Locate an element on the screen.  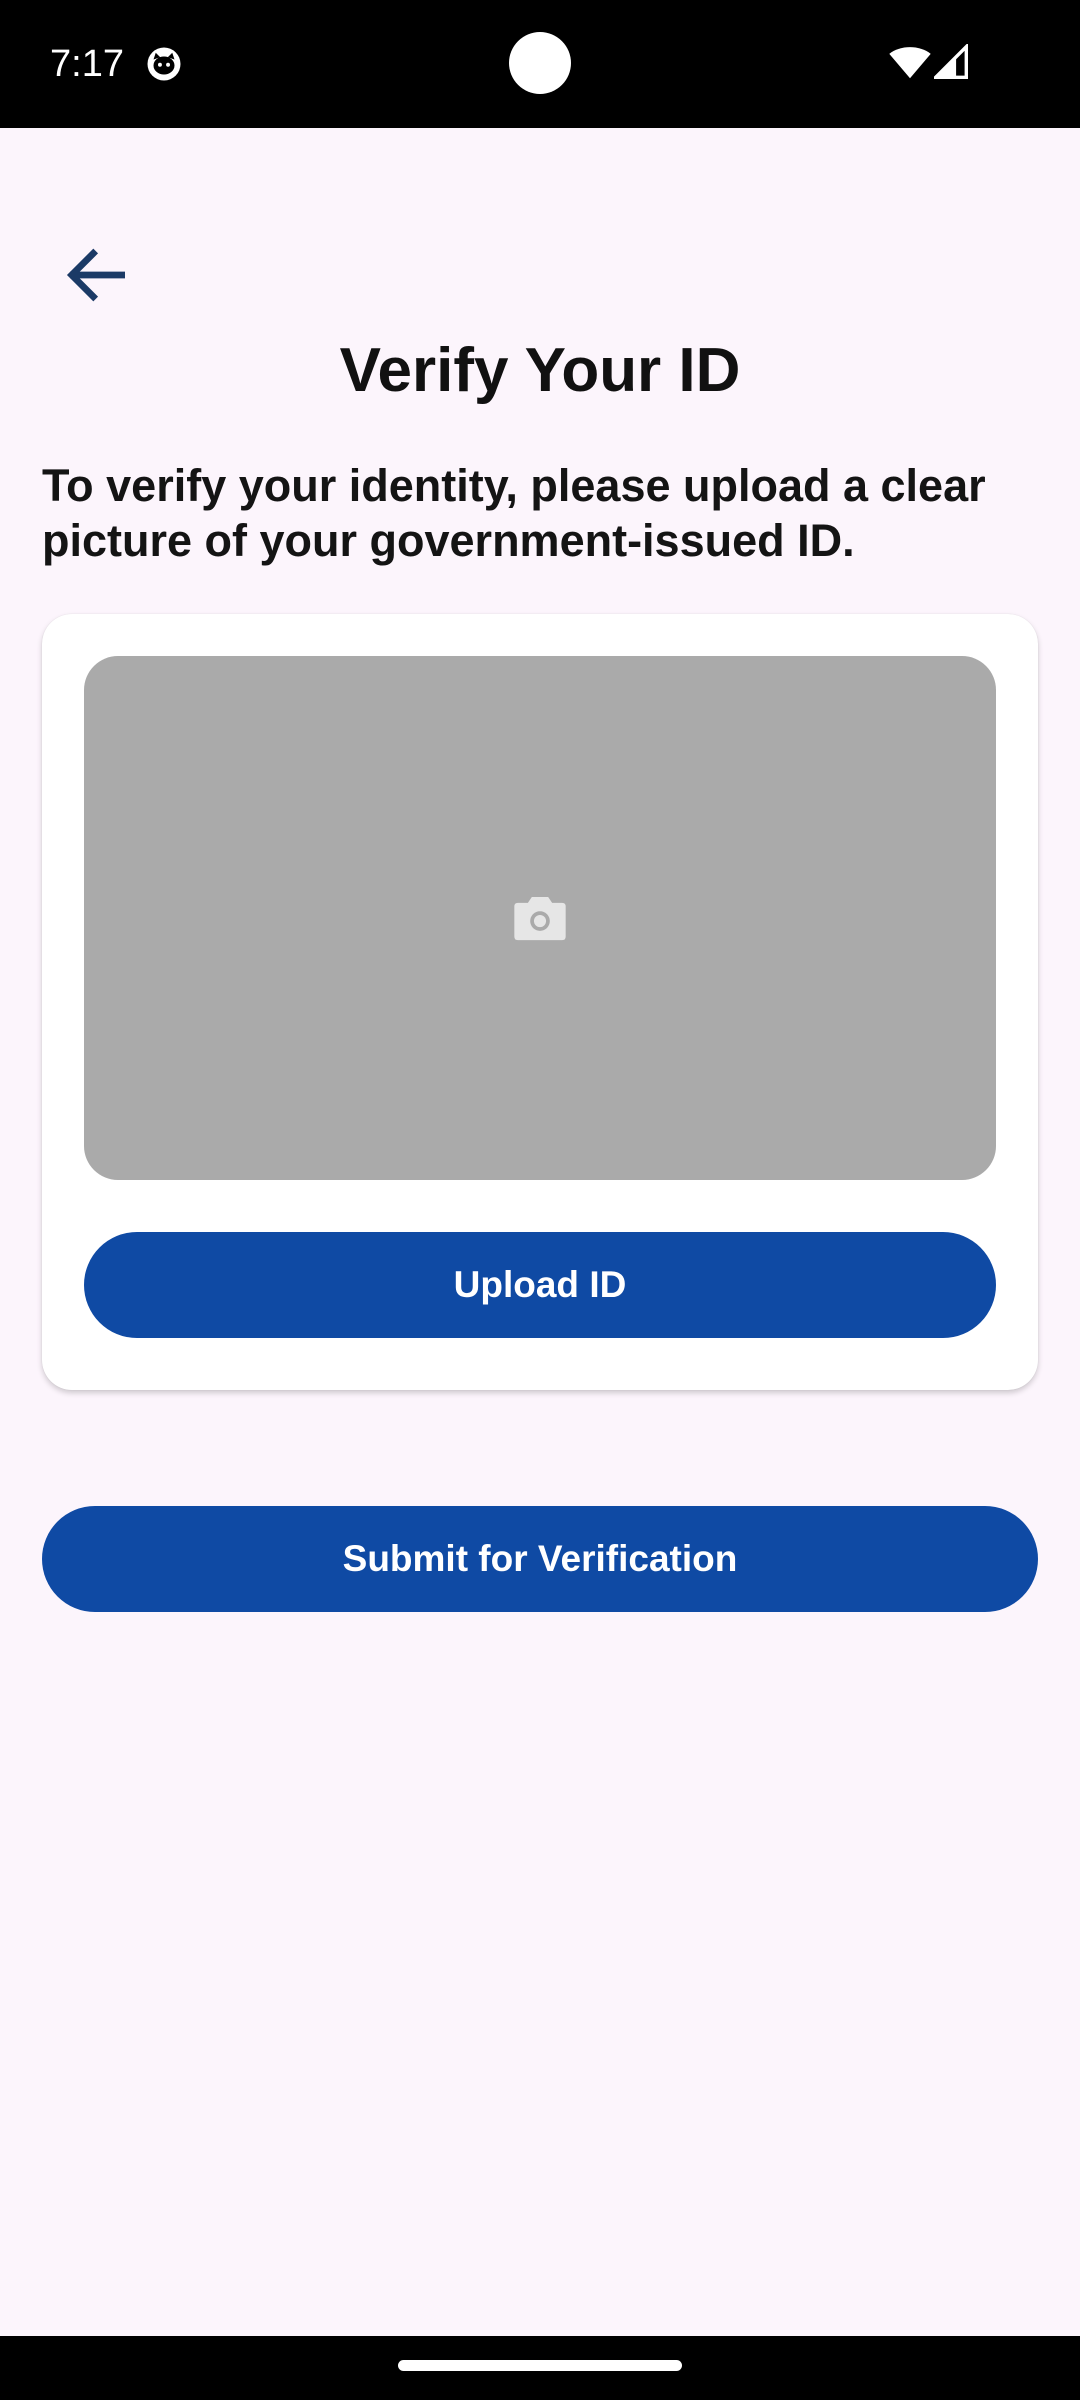
back-button is located at coordinates (95, 275).